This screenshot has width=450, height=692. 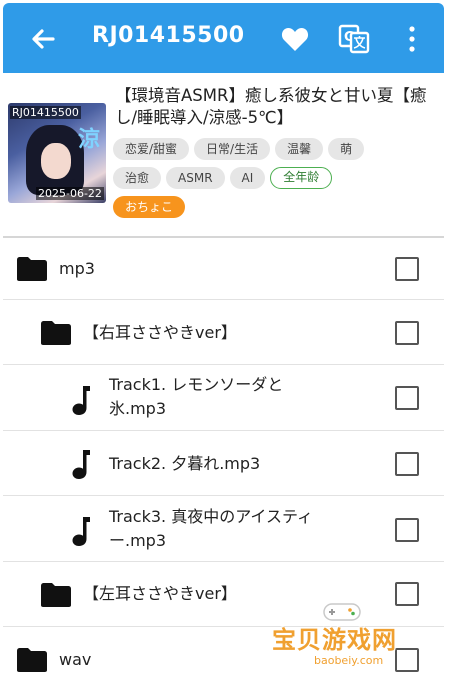 I want to click on file-name: Track3. 真夜中のアイスティー.mp3, so click(x=211, y=528).